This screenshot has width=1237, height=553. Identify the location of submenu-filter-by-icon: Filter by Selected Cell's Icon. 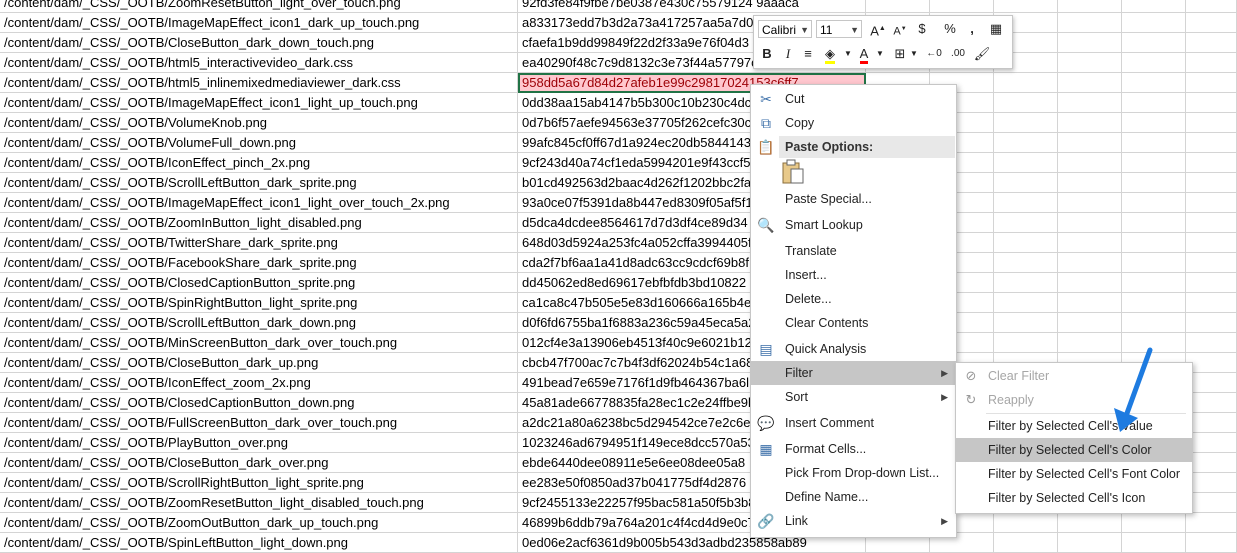
(1074, 498).